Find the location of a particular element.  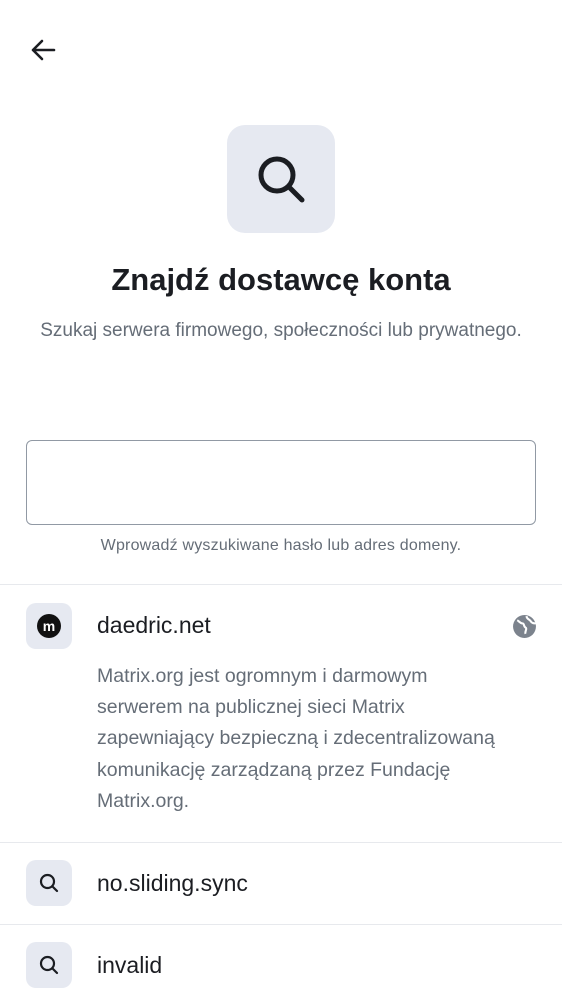

result-item-invalid: invalid is located at coordinates (281, 962).